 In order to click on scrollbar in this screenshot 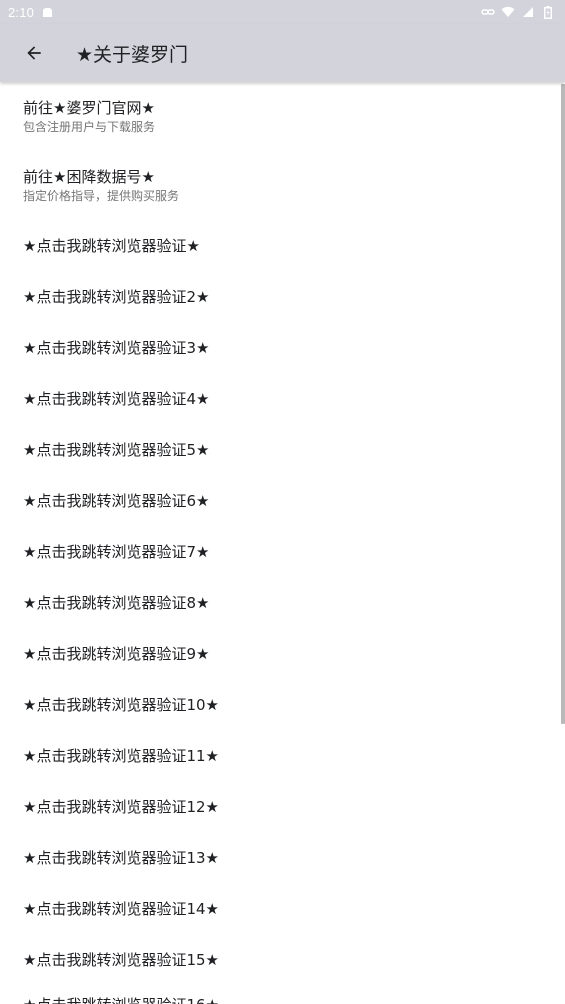, I will do `click(563, 404)`.